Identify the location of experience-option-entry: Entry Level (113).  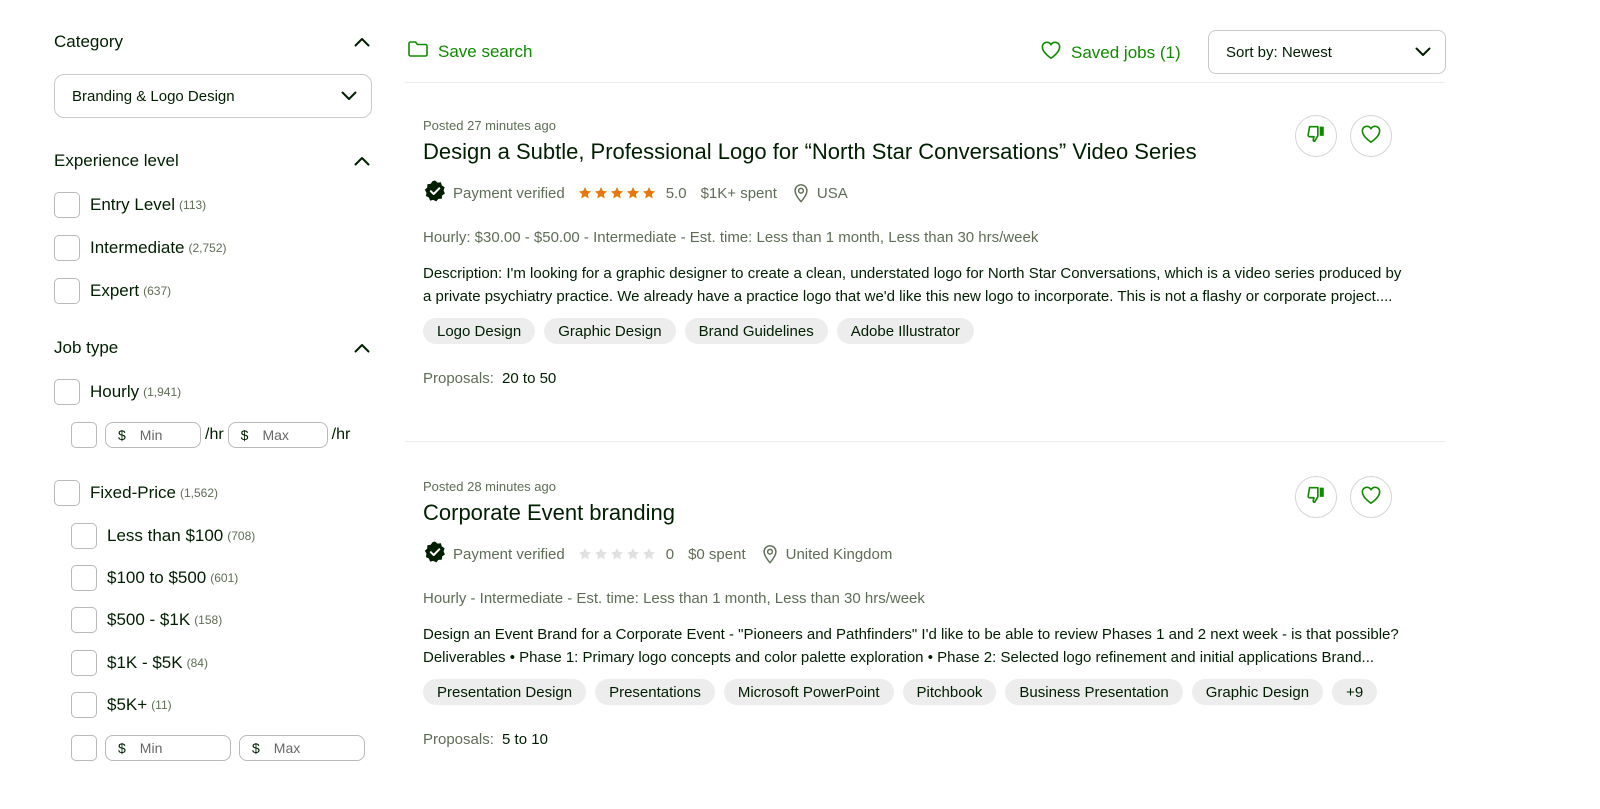
(130, 205).